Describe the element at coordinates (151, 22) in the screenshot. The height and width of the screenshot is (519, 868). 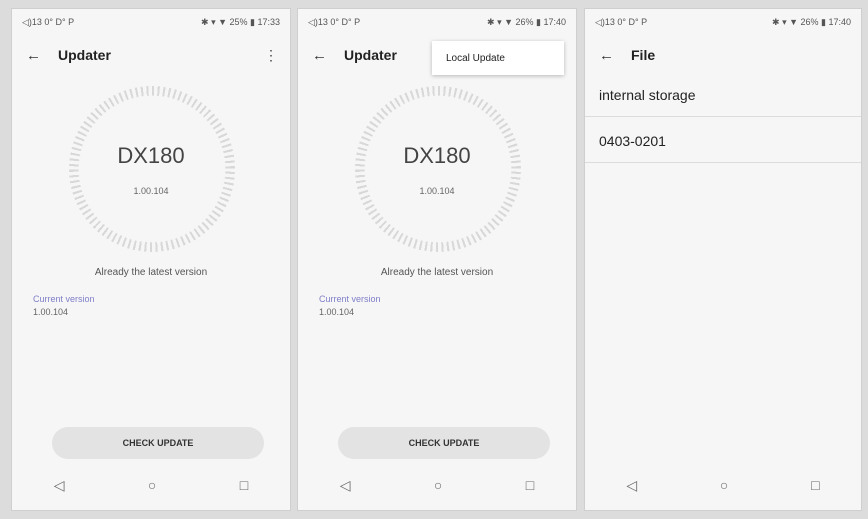
I see `status-bar: ◁)13 0° D° P ✱ ▾ ▼ 25% ▮ 17:33` at that location.